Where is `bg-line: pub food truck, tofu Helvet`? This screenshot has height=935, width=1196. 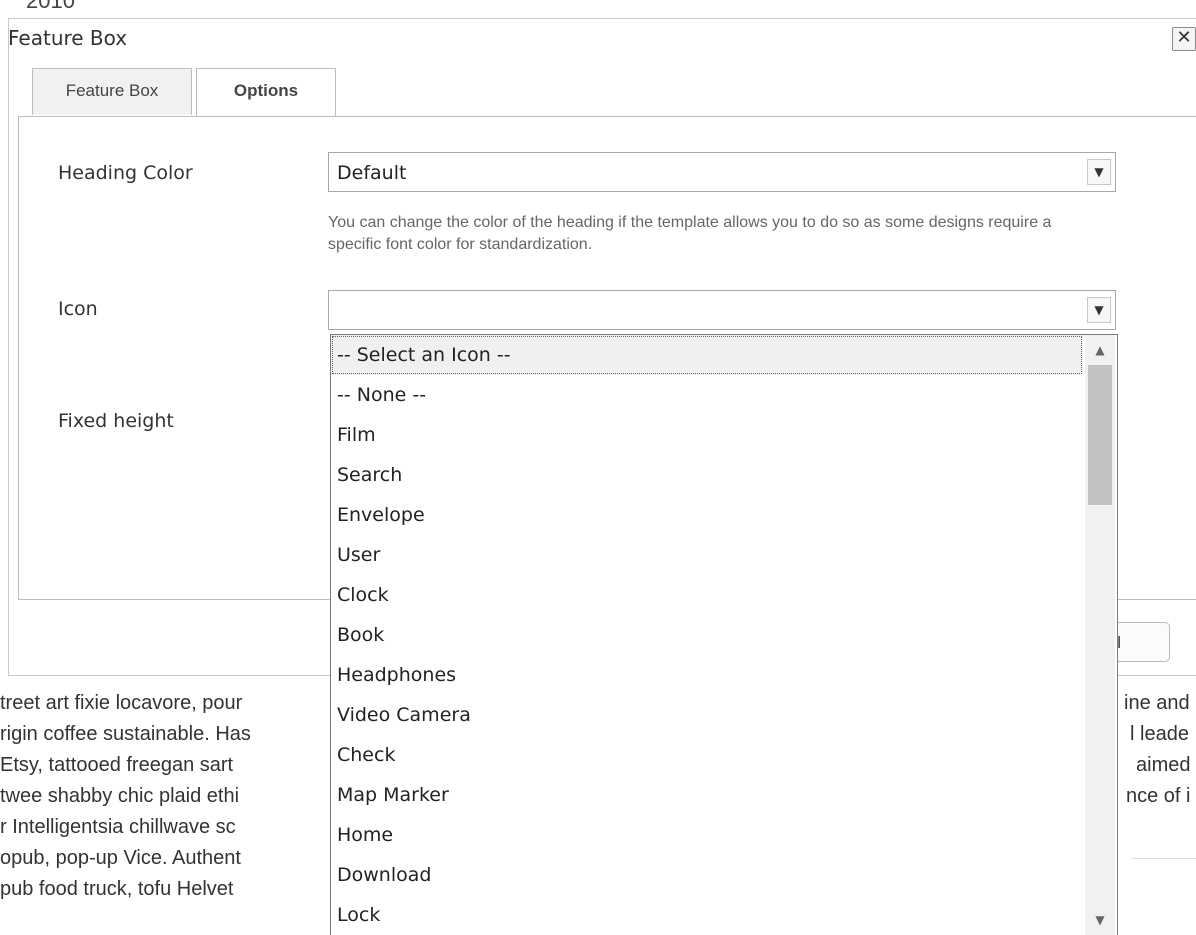 bg-line: pub food truck, tofu Helvet is located at coordinates (117, 889).